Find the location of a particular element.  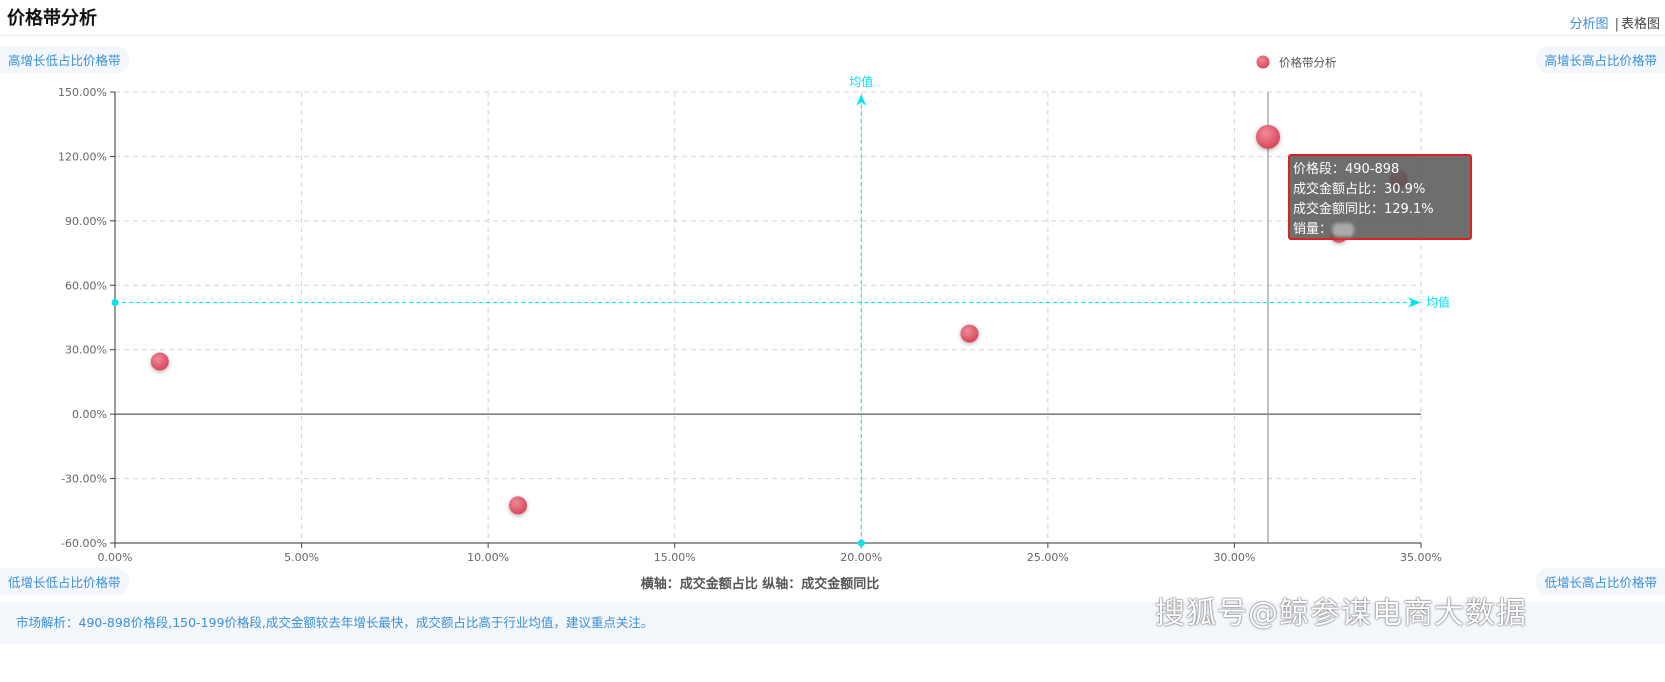

x-tick-label: 30.00% is located at coordinates (1234, 557).